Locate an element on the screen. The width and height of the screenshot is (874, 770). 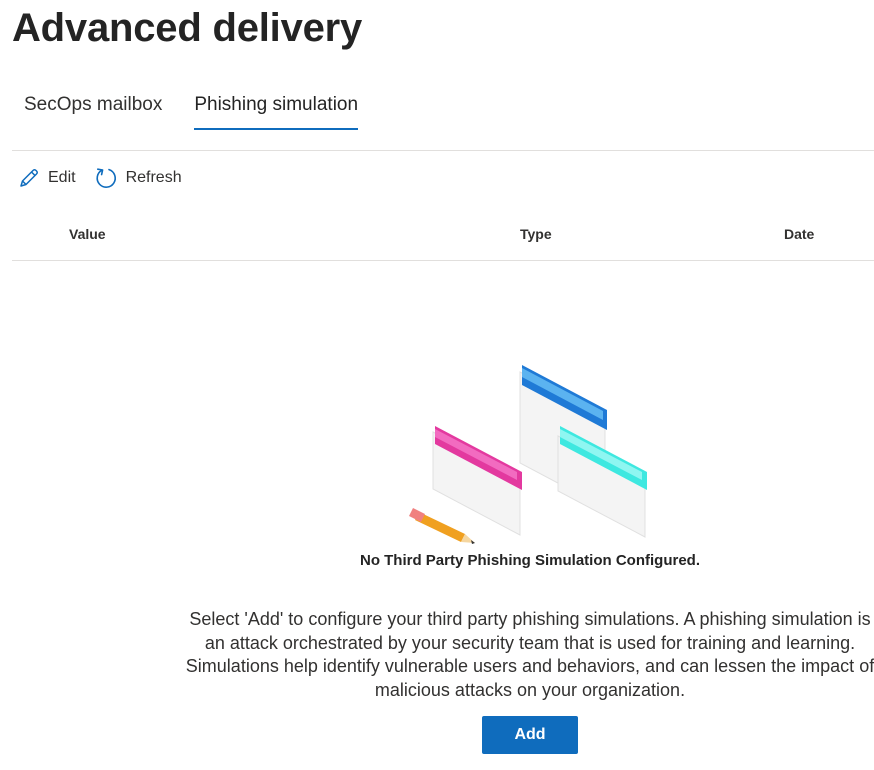
table-header: Value Type Date is located at coordinates (443, 239).